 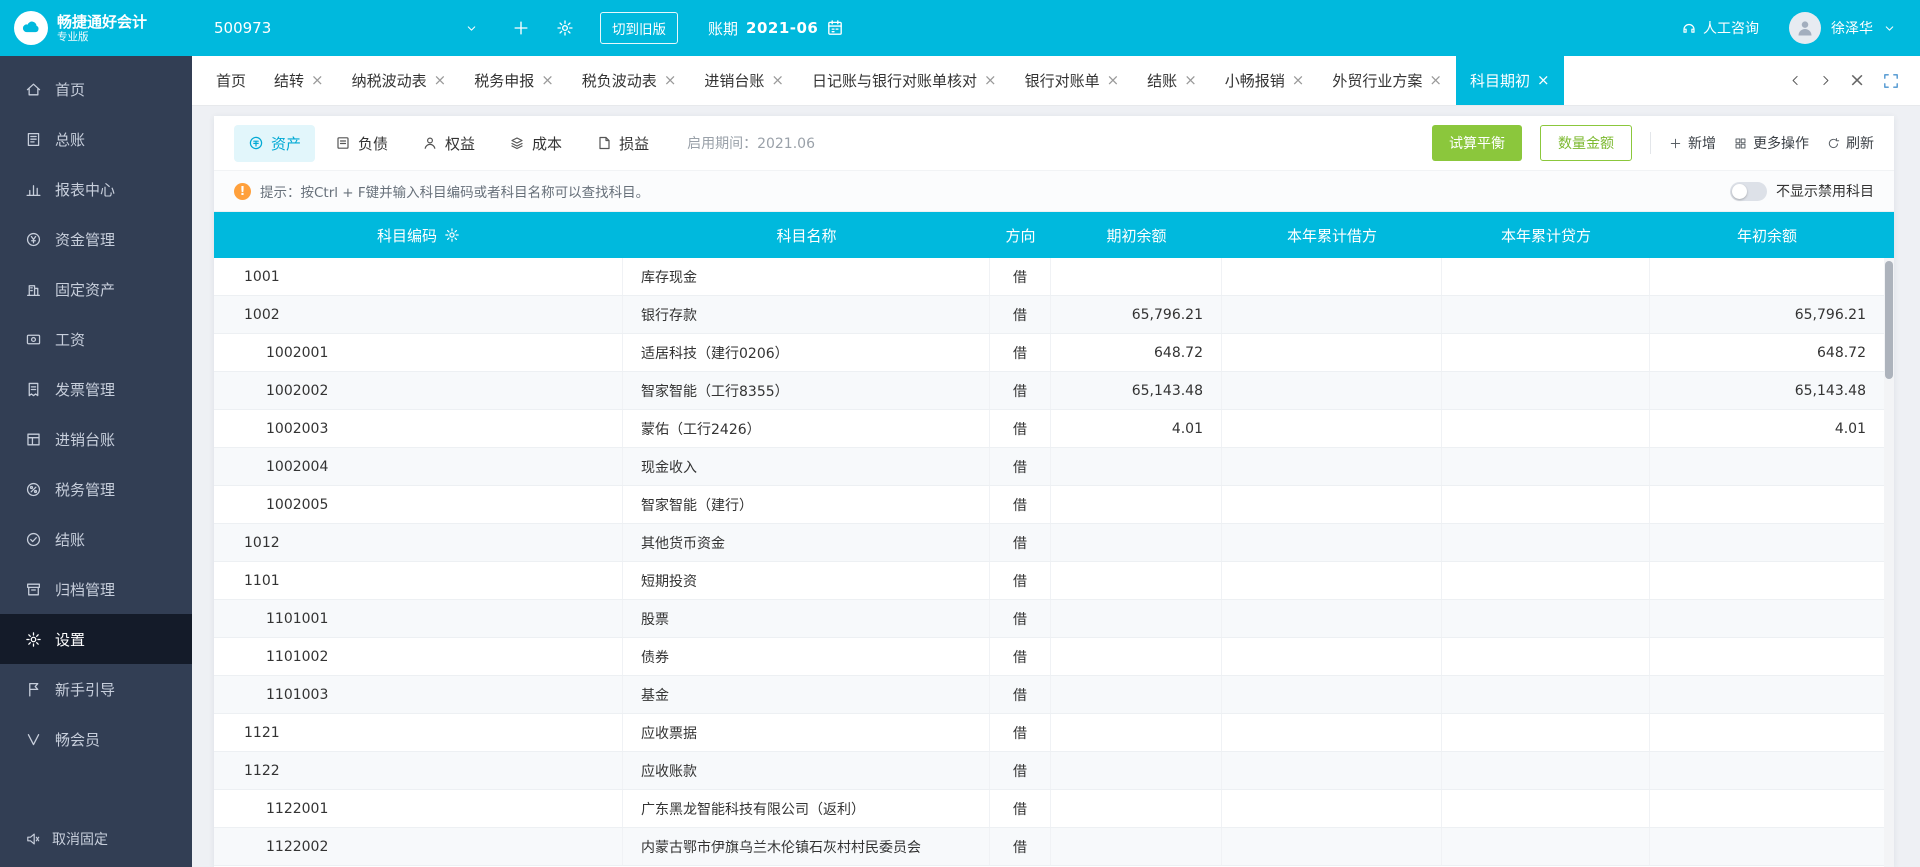 I want to click on sidebar-item-13: 畅会员, so click(x=96, y=739).